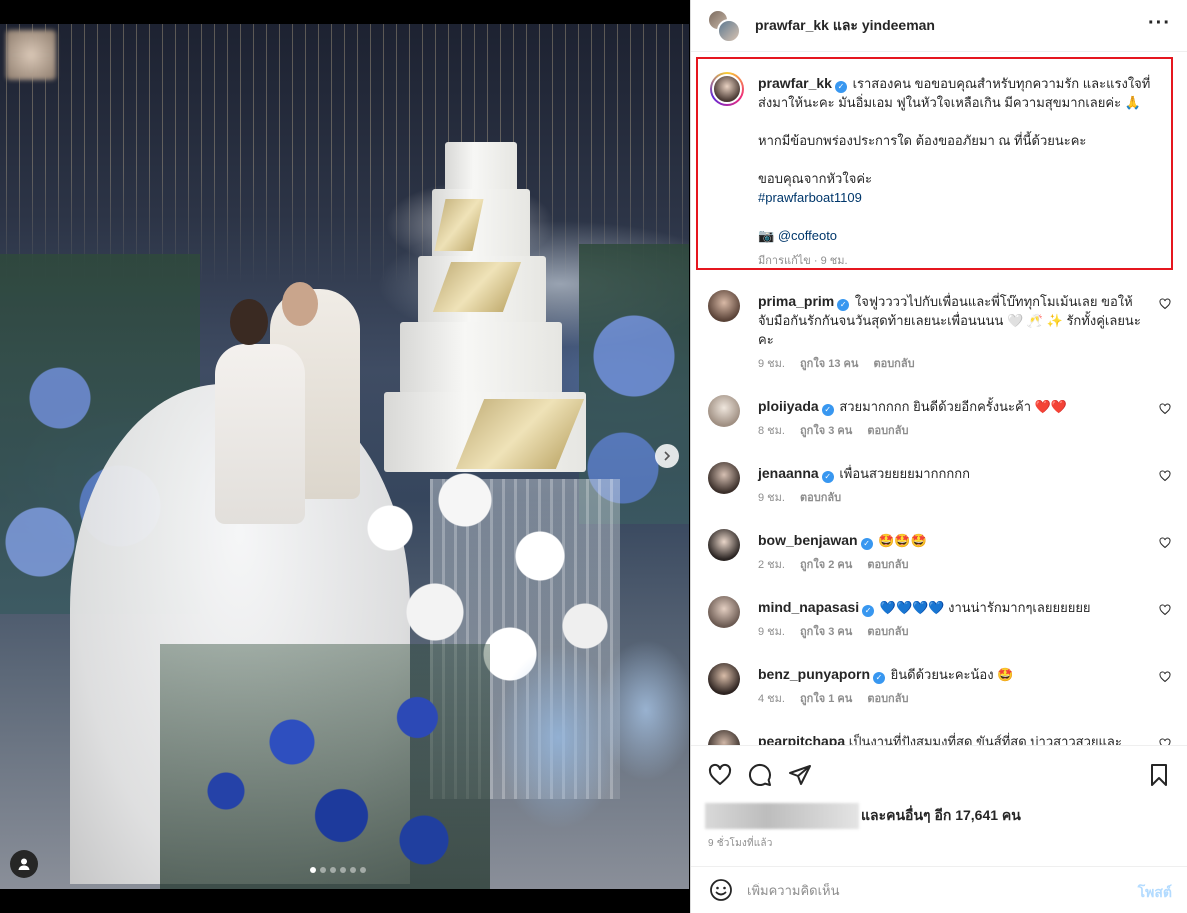  I want to click on comment-time: 8 ชม., so click(771, 431).